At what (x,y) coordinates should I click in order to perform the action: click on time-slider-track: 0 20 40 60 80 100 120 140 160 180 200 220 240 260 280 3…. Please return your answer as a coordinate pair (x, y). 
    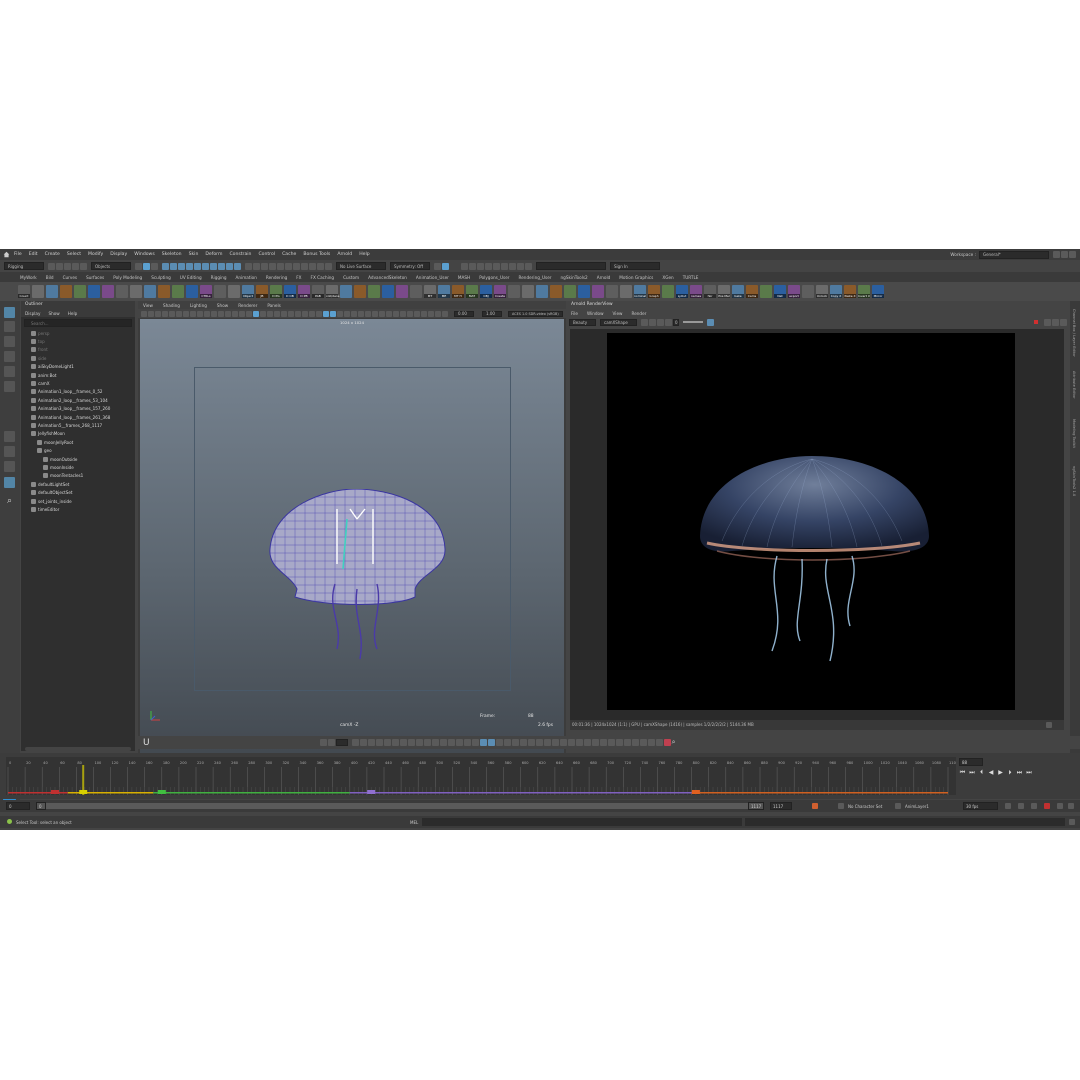
    Looking at the image, I should click on (481, 776).